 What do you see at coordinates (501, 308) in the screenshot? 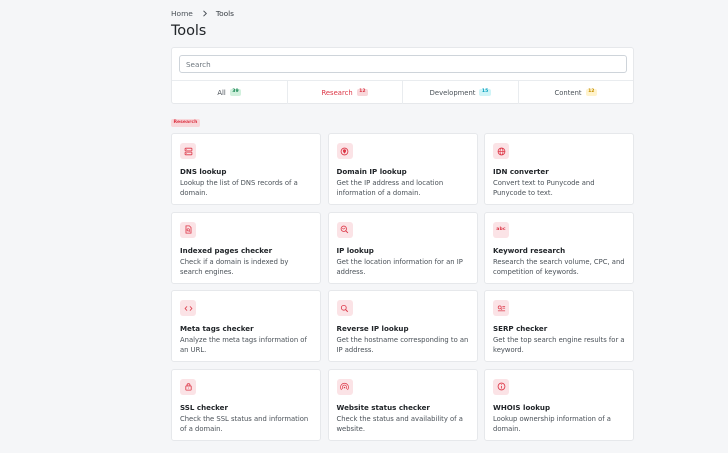
I see `search-list-icon` at bounding box center [501, 308].